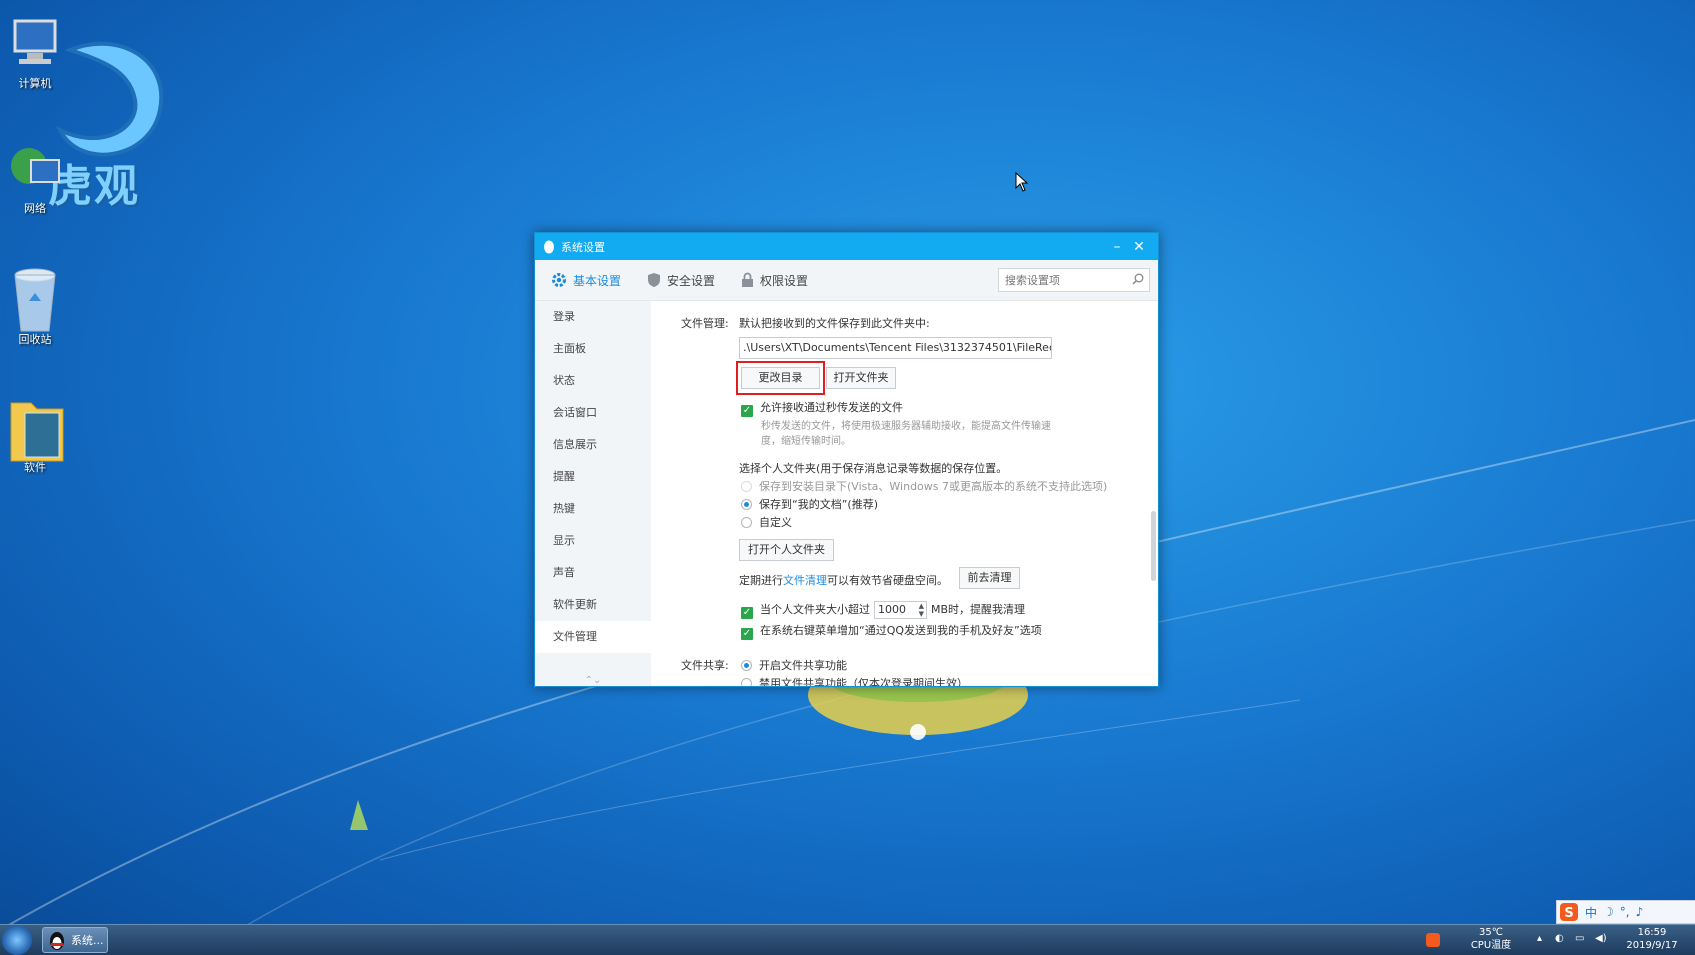 This screenshot has height=955, width=1695. I want to click on shield-icon, so click(654, 280).